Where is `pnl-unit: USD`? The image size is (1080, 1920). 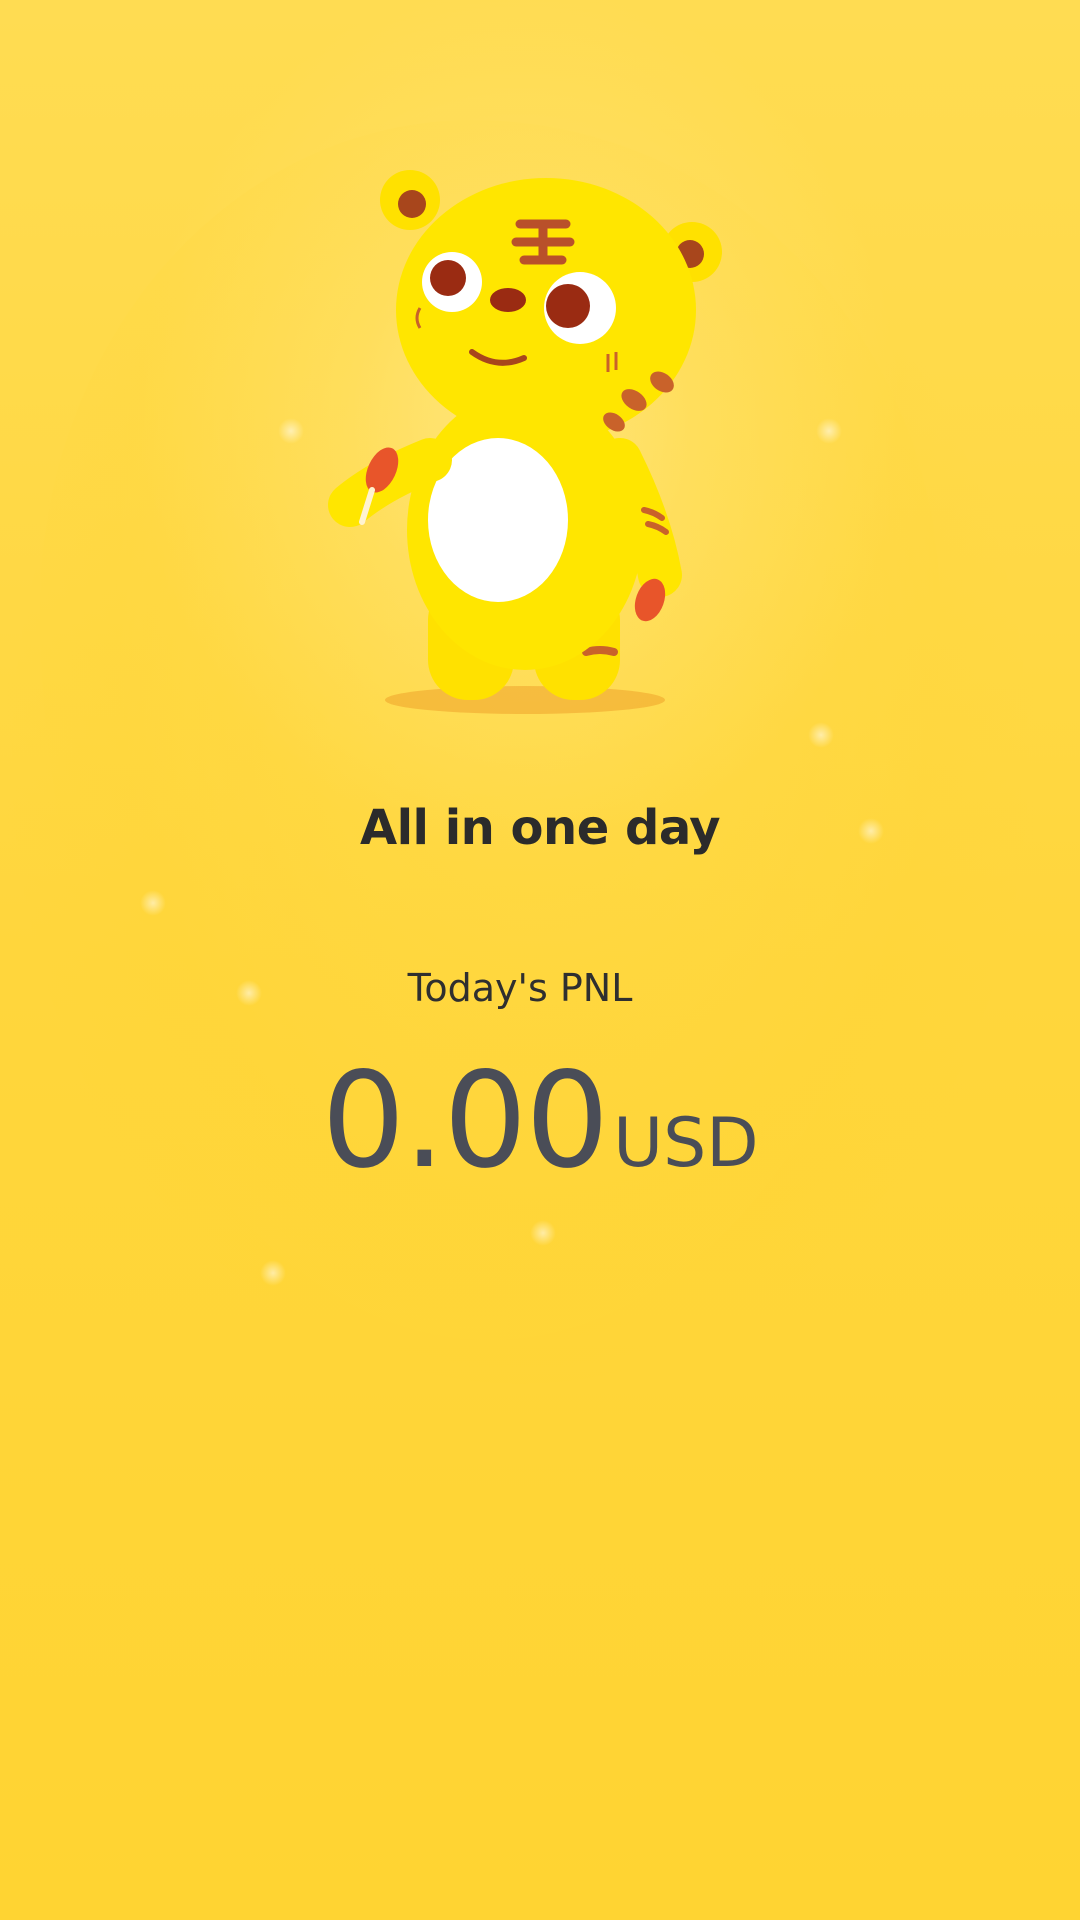
pnl-unit: USD is located at coordinates (686, 1143).